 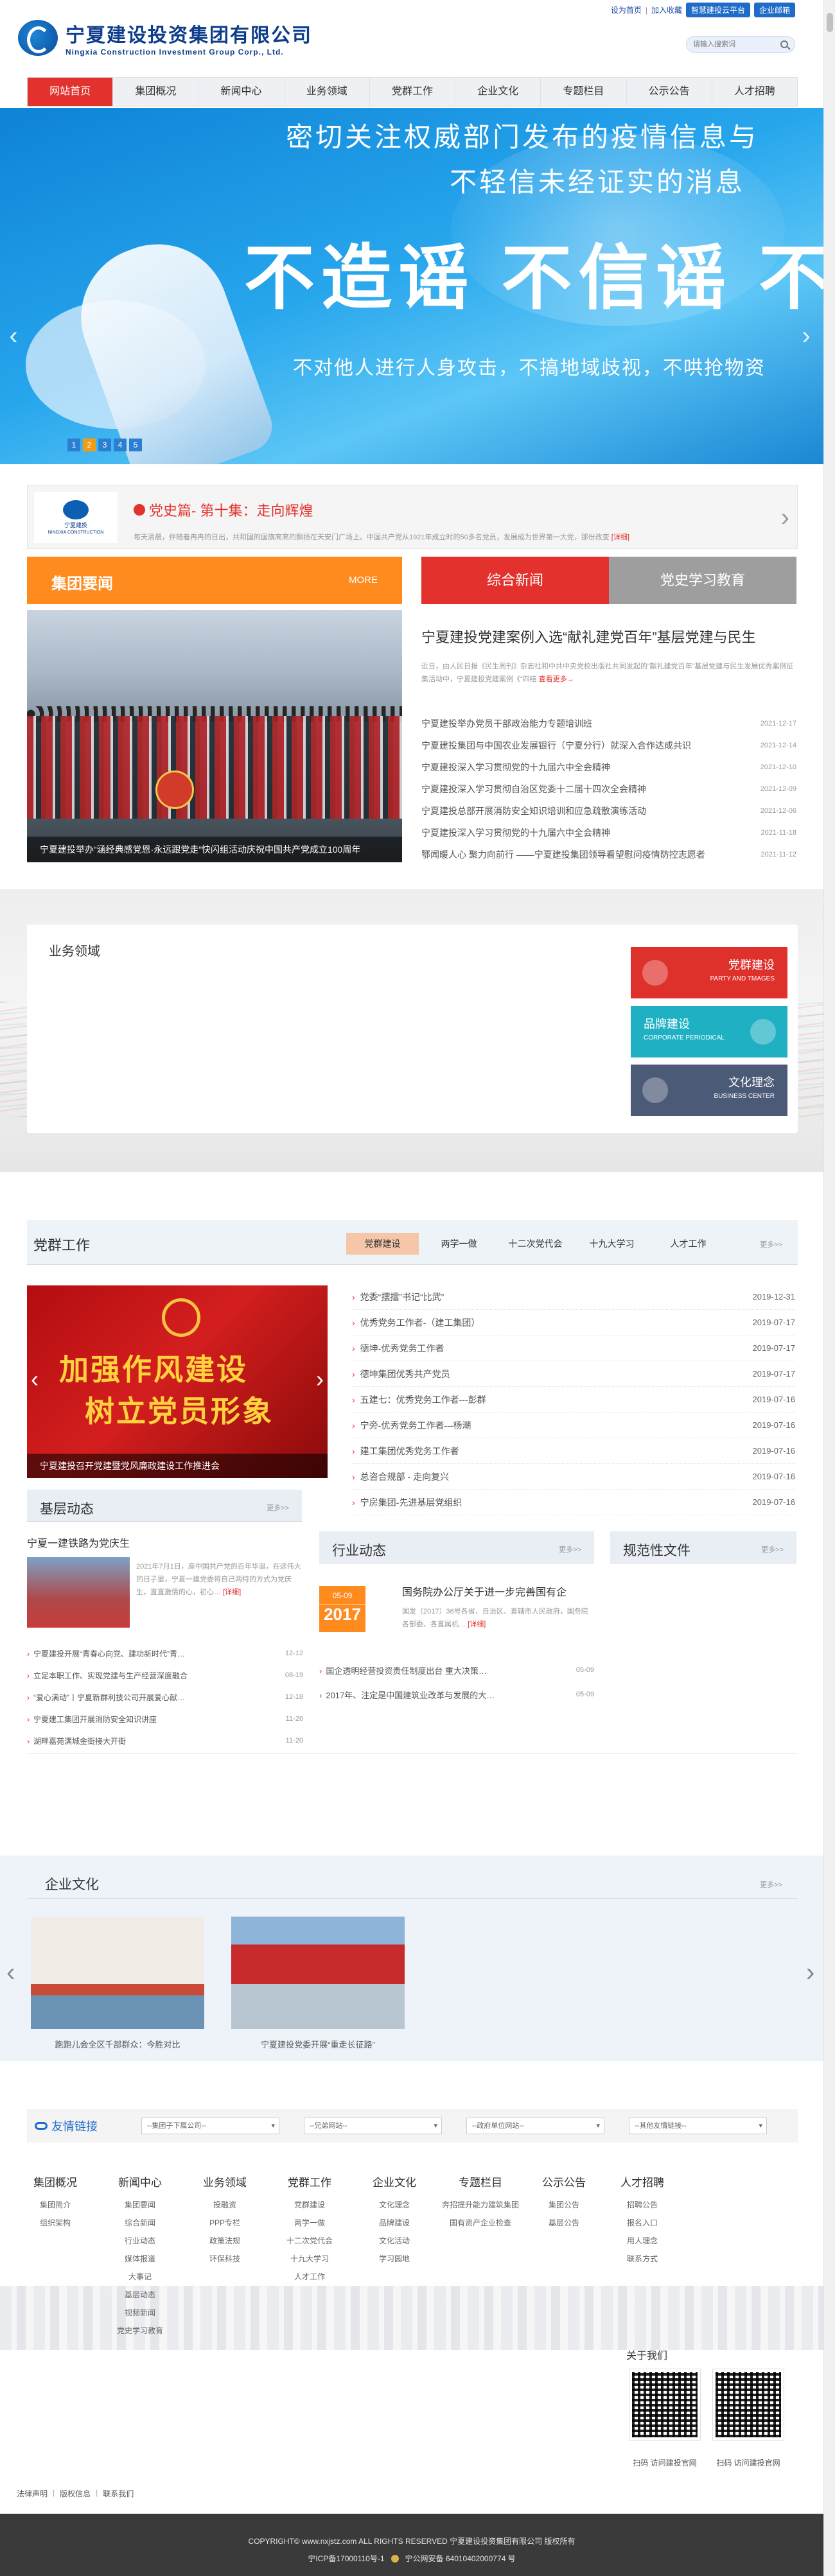 What do you see at coordinates (318, 1983) in the screenshot?
I see `culture-item: 宁夏建投党委开展“重走长征路”` at bounding box center [318, 1983].